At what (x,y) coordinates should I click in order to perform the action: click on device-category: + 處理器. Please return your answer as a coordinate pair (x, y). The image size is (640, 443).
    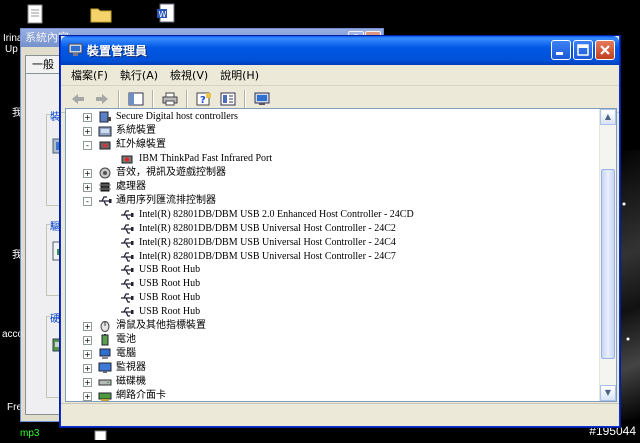
    Looking at the image, I should click on (331, 187).